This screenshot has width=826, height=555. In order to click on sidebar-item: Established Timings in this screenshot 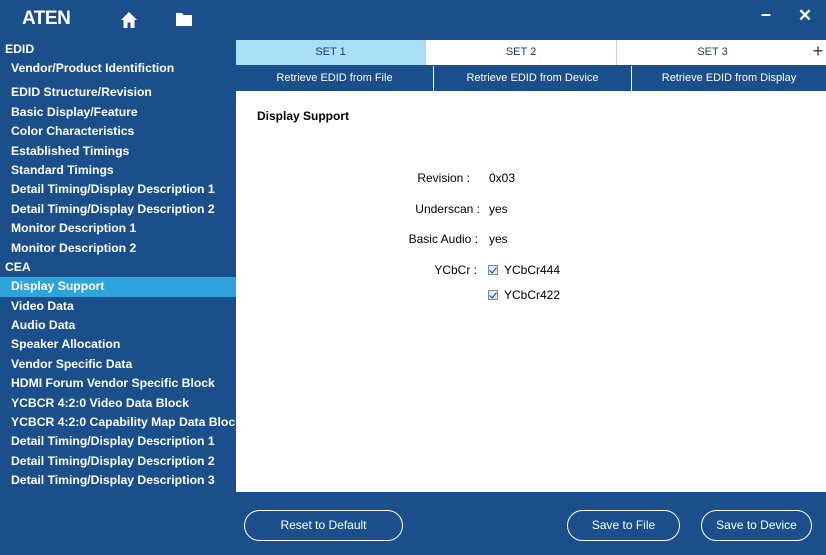, I will do `click(118, 151)`.